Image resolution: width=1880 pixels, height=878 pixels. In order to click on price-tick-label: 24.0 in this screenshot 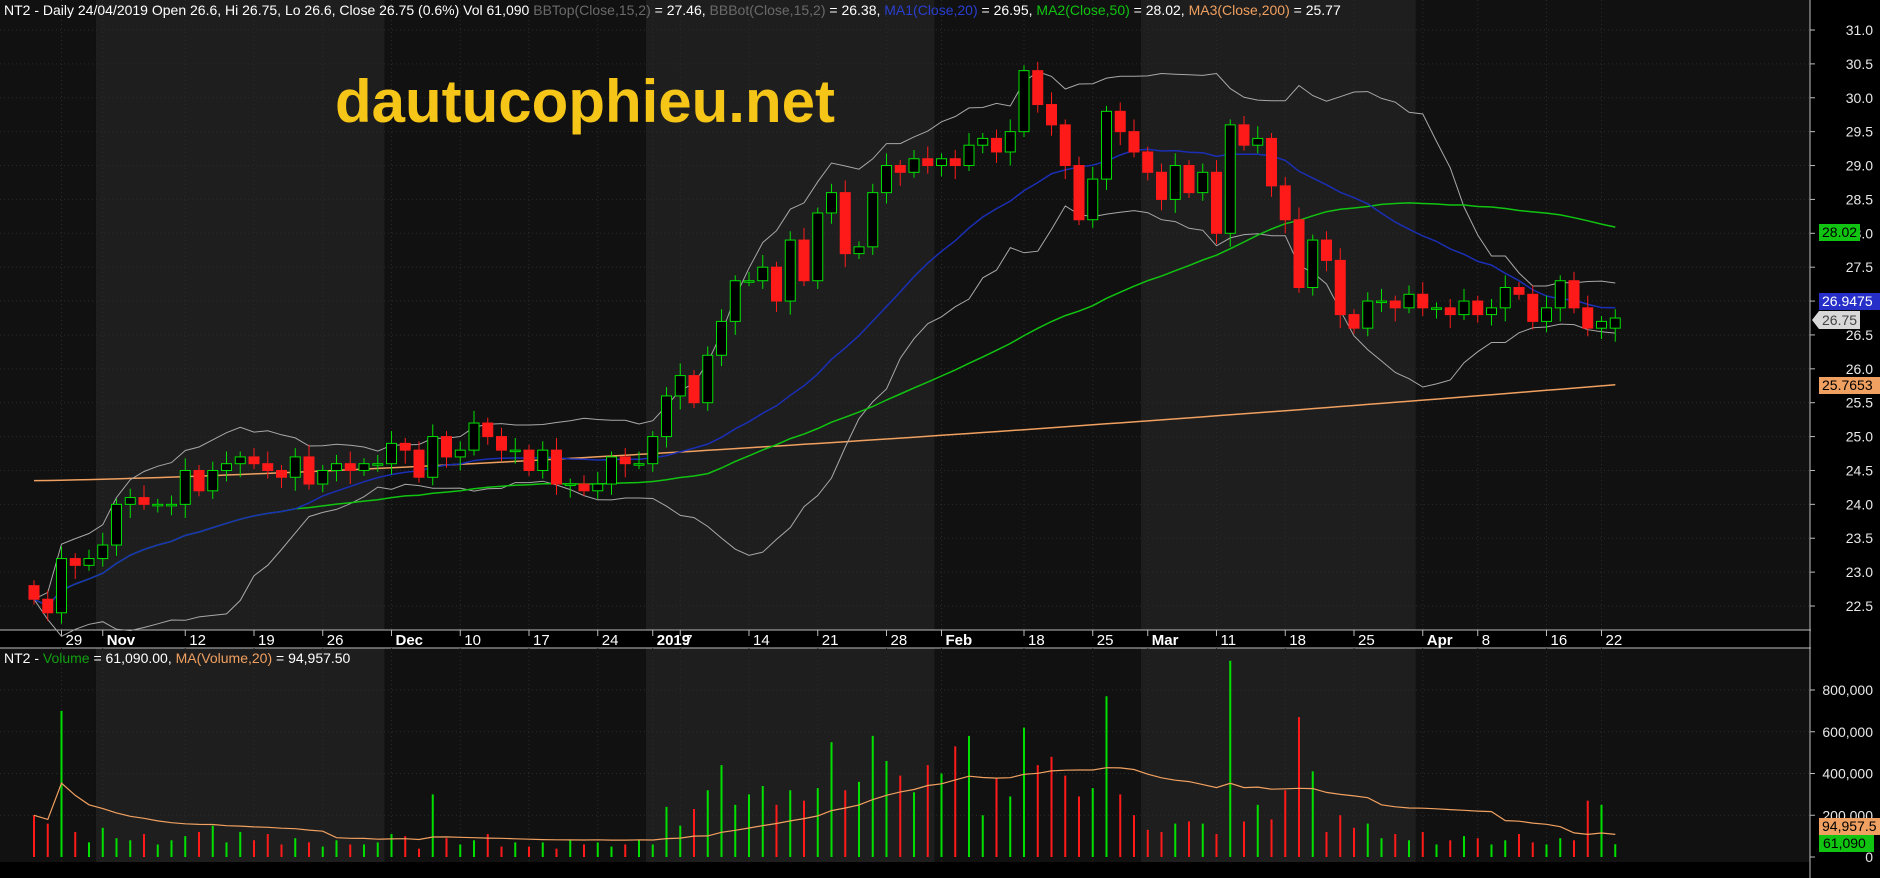, I will do `click(1859, 504)`.